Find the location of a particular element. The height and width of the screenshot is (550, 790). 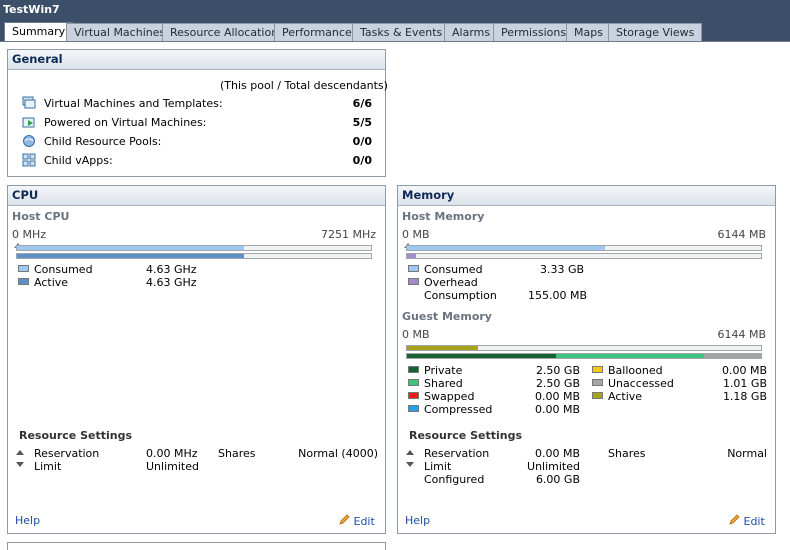

cpu-reservation-value: 0.00 MHz is located at coordinates (172, 453).